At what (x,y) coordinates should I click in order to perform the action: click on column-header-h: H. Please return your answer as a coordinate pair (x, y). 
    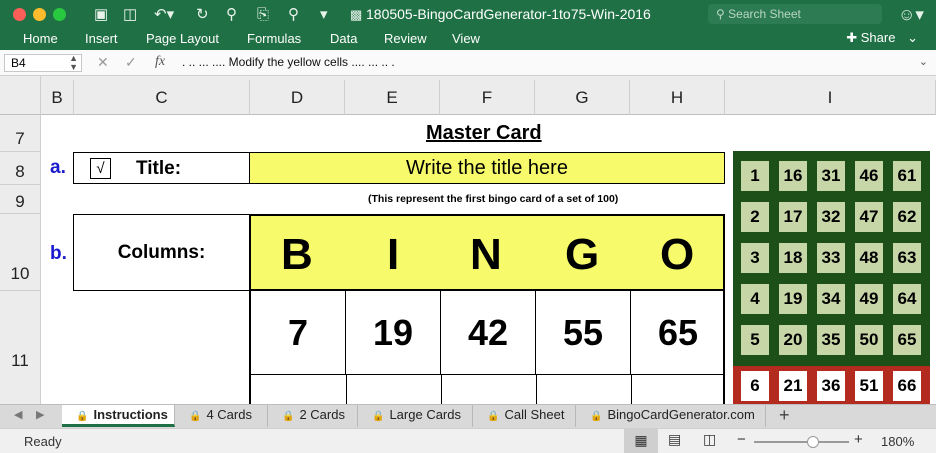
    Looking at the image, I should click on (677, 97).